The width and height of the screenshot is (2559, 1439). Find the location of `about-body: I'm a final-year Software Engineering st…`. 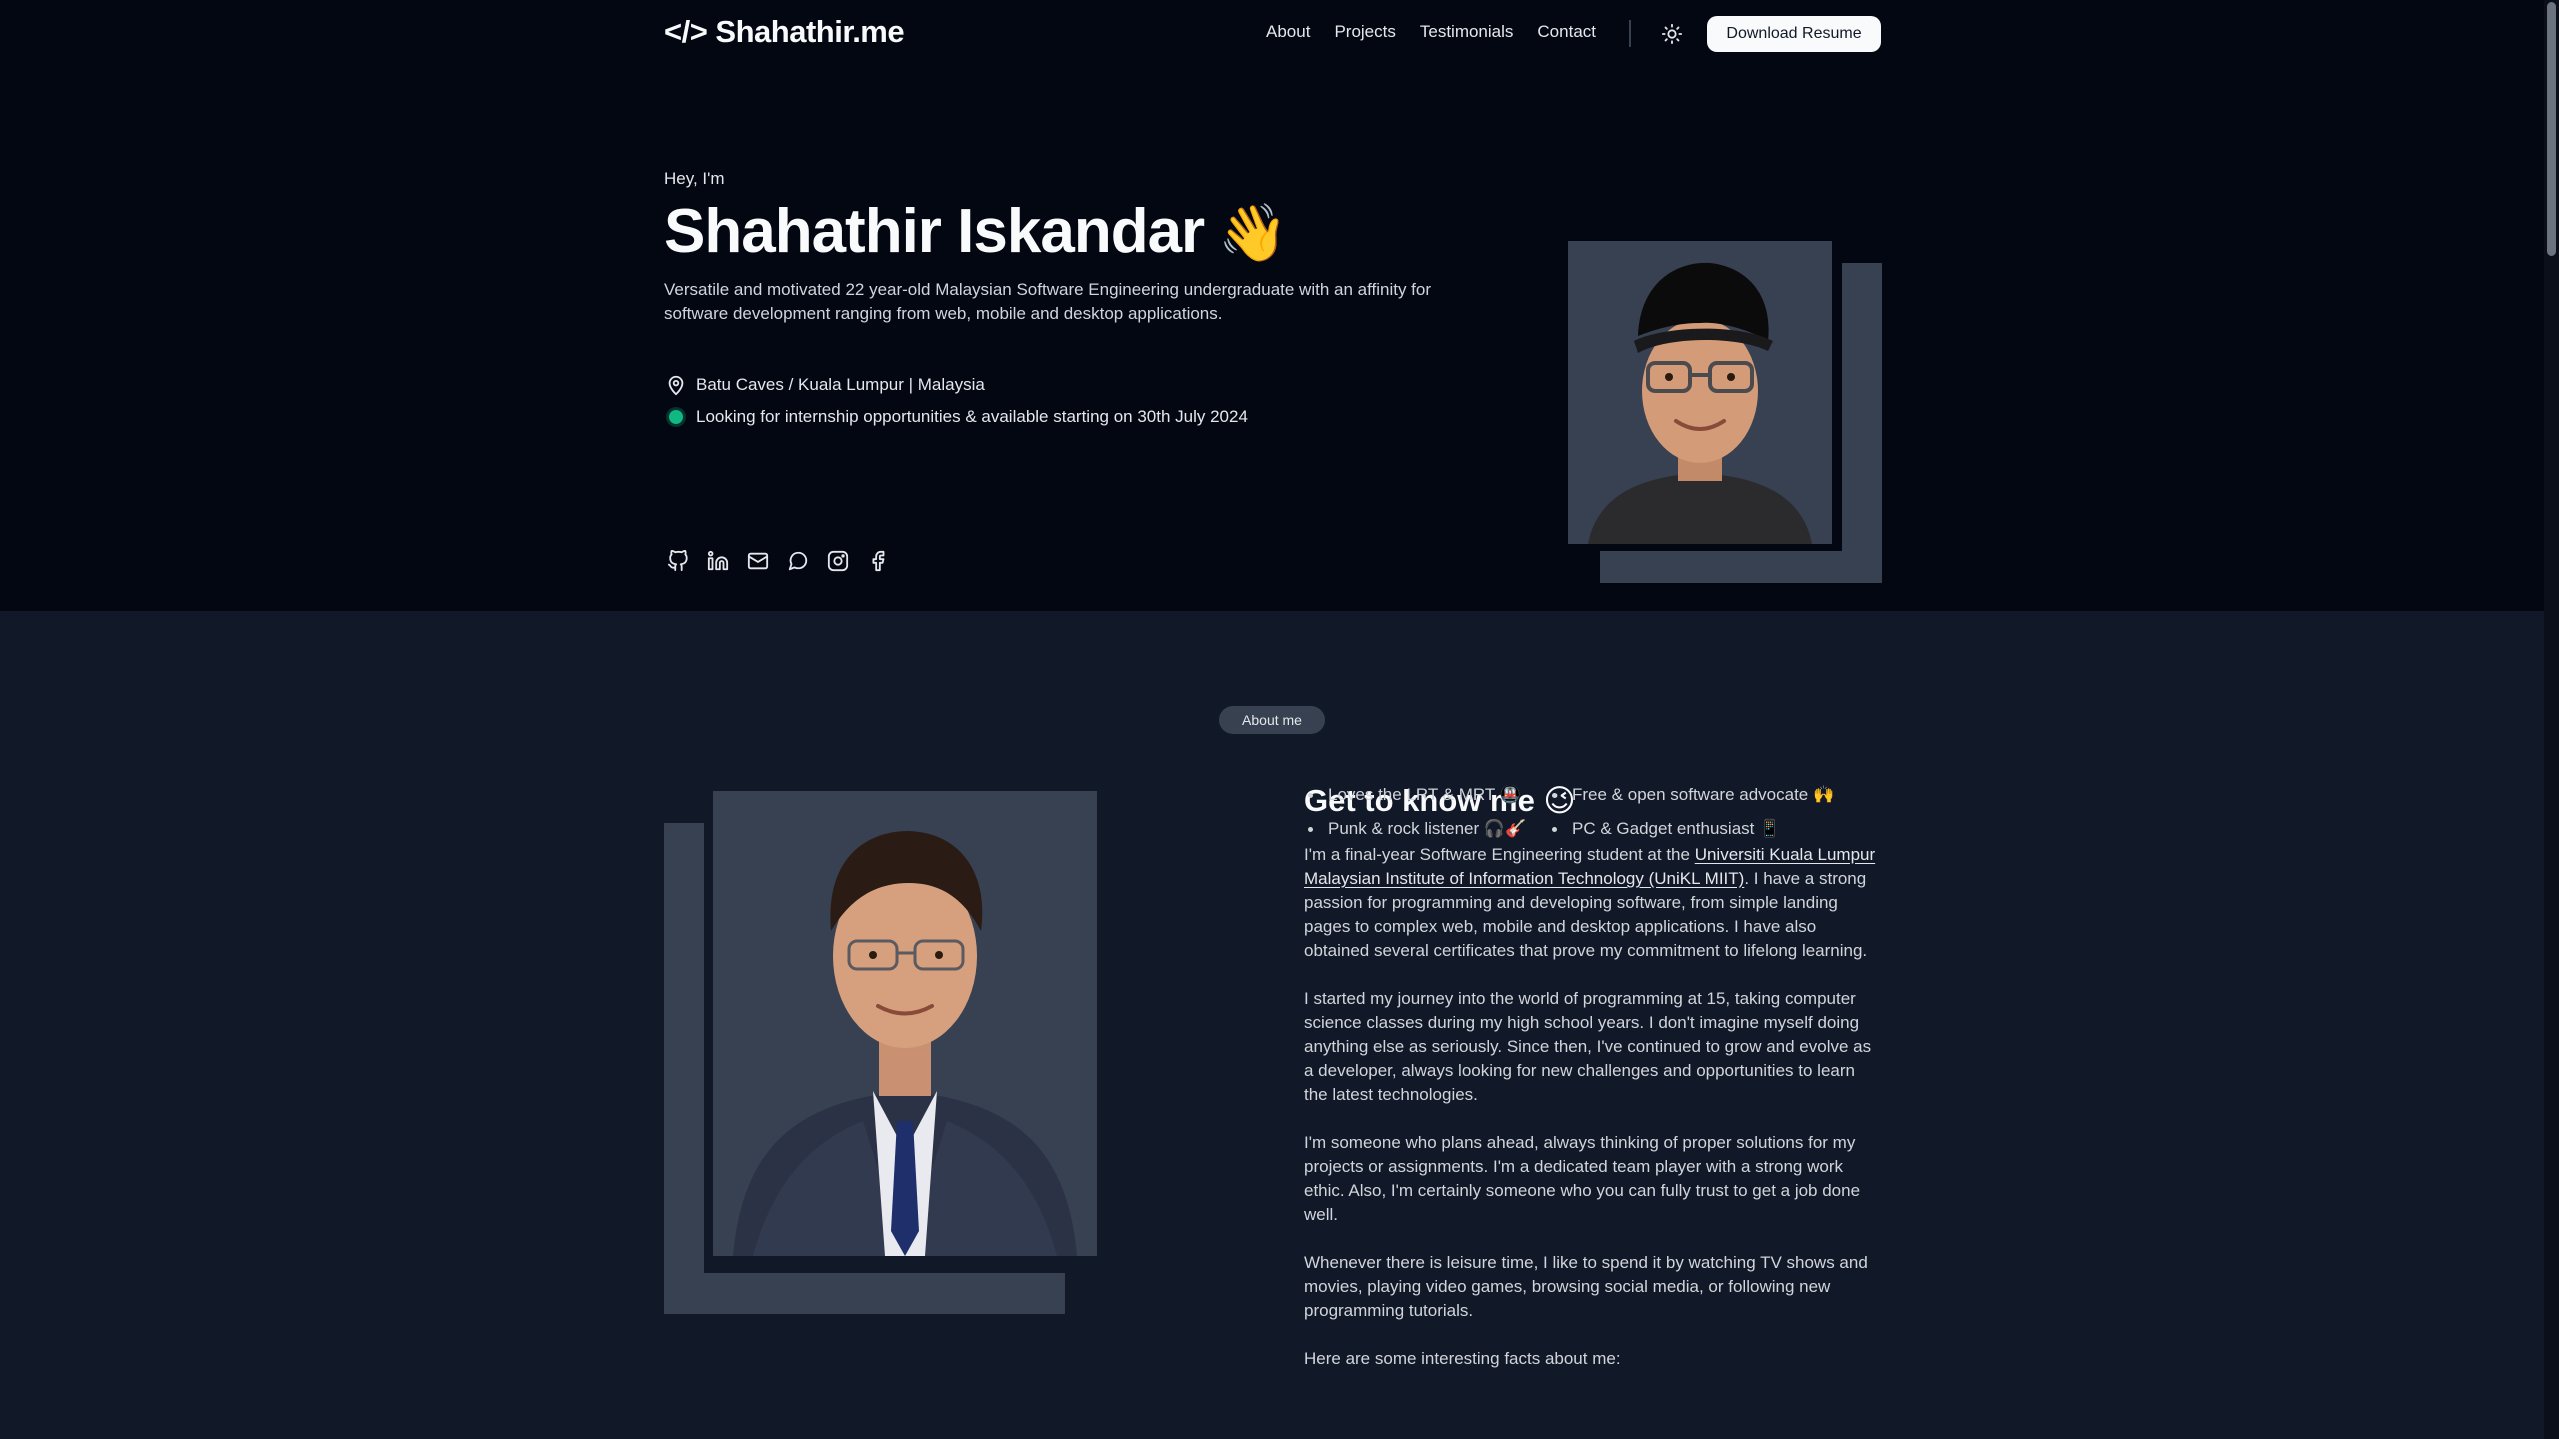

about-body: I'm a final-year Software Engineering st… is located at coordinates (1591, 1119).